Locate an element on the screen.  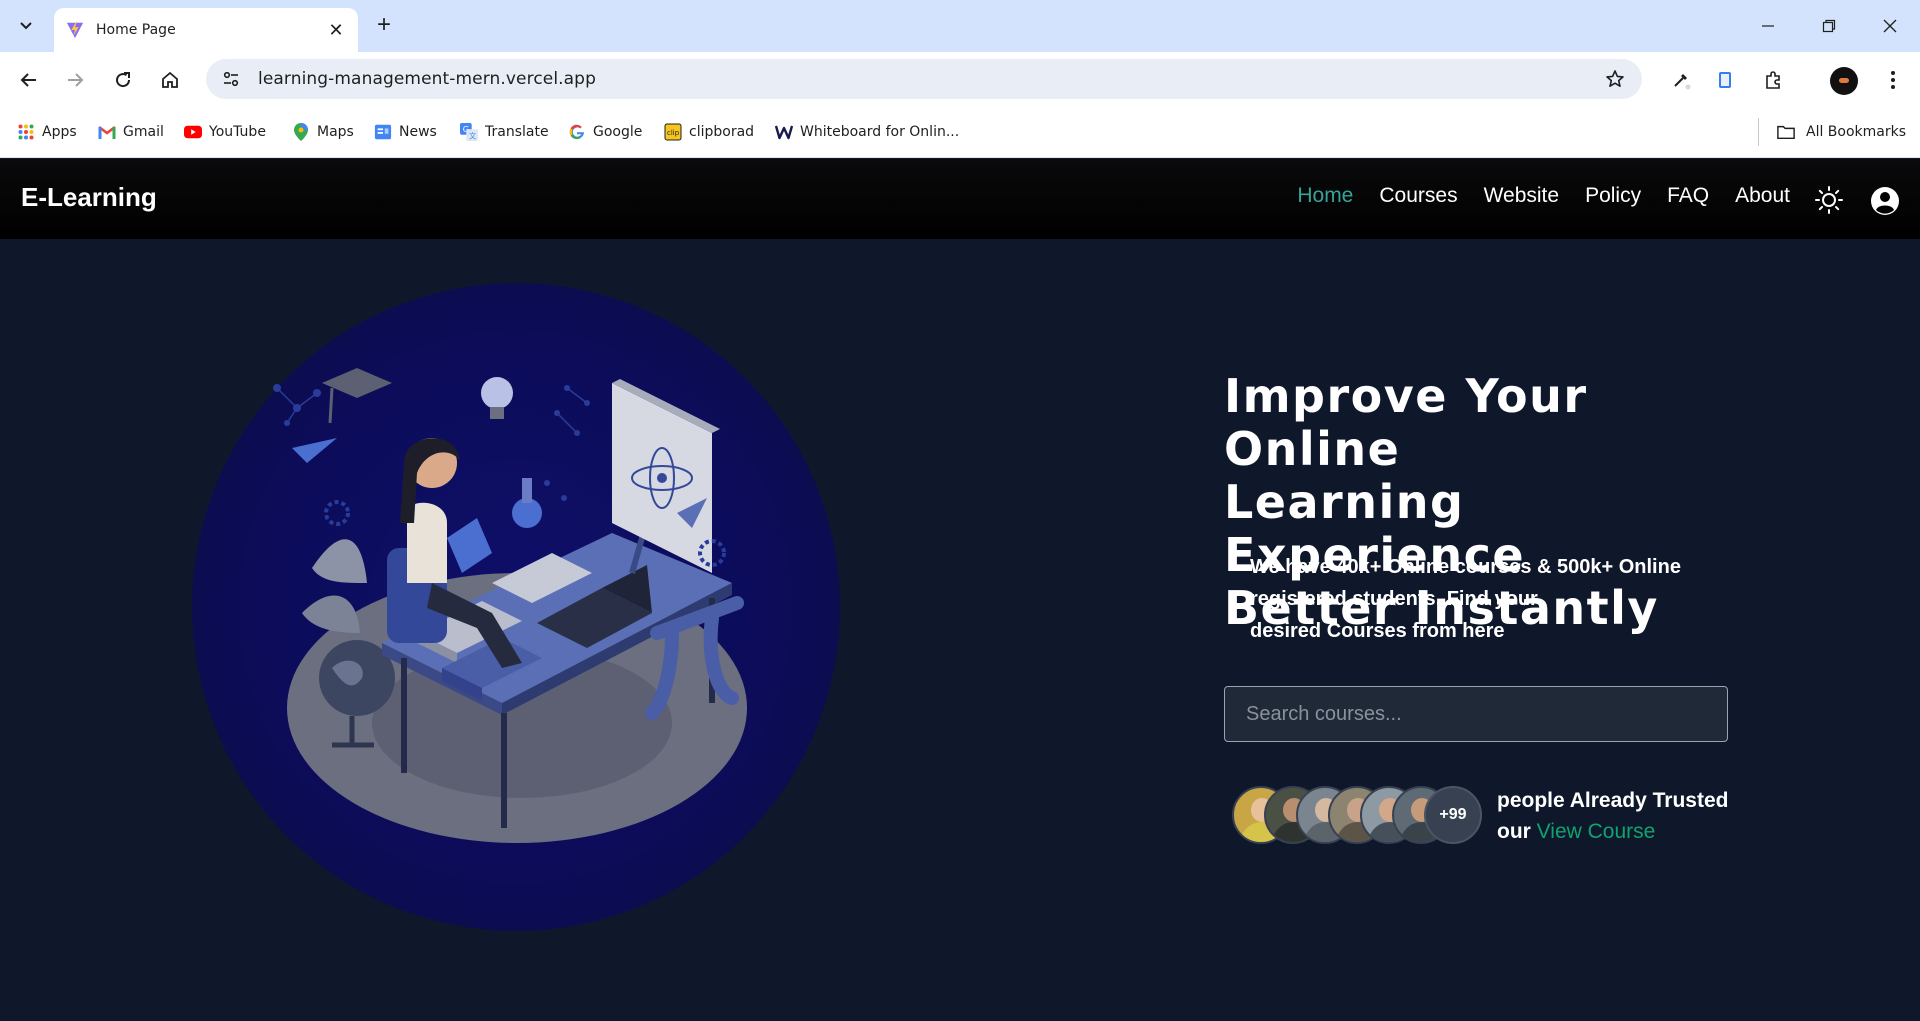
all-bookmarks-button: All Bookmarks is located at coordinates (1841, 132).